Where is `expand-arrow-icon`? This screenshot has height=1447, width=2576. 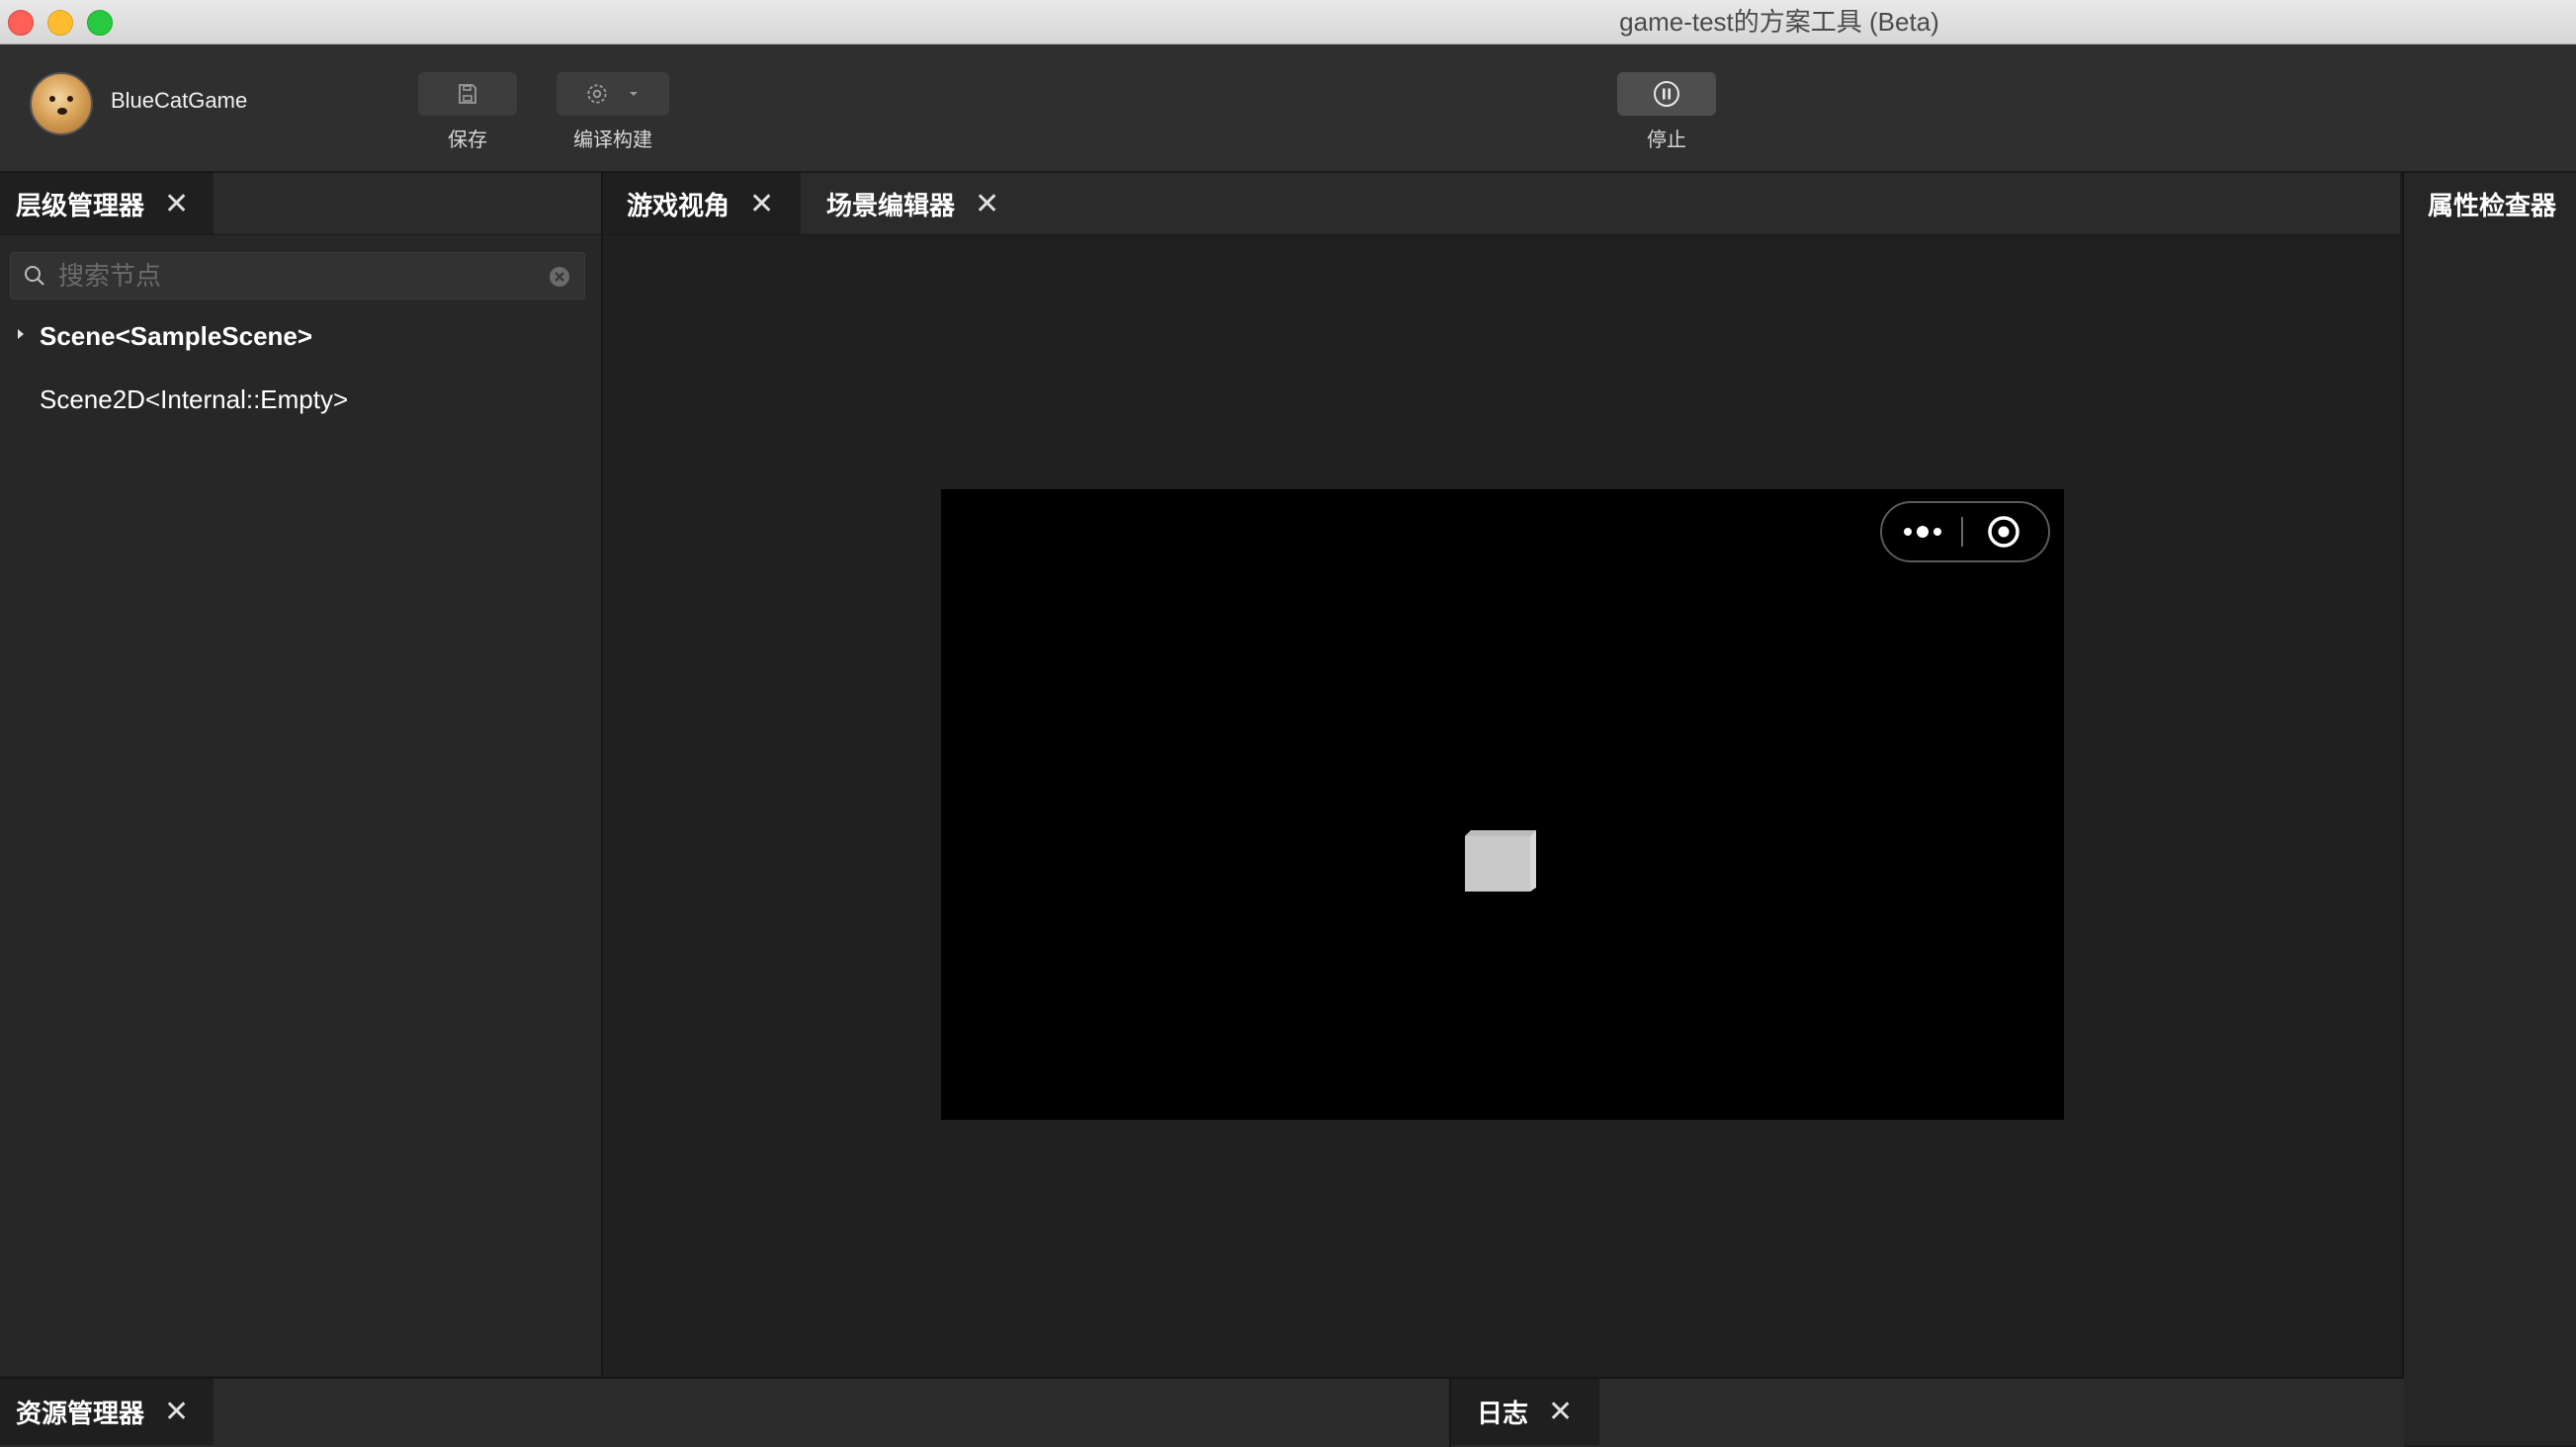
expand-arrow-icon is located at coordinates (21, 334).